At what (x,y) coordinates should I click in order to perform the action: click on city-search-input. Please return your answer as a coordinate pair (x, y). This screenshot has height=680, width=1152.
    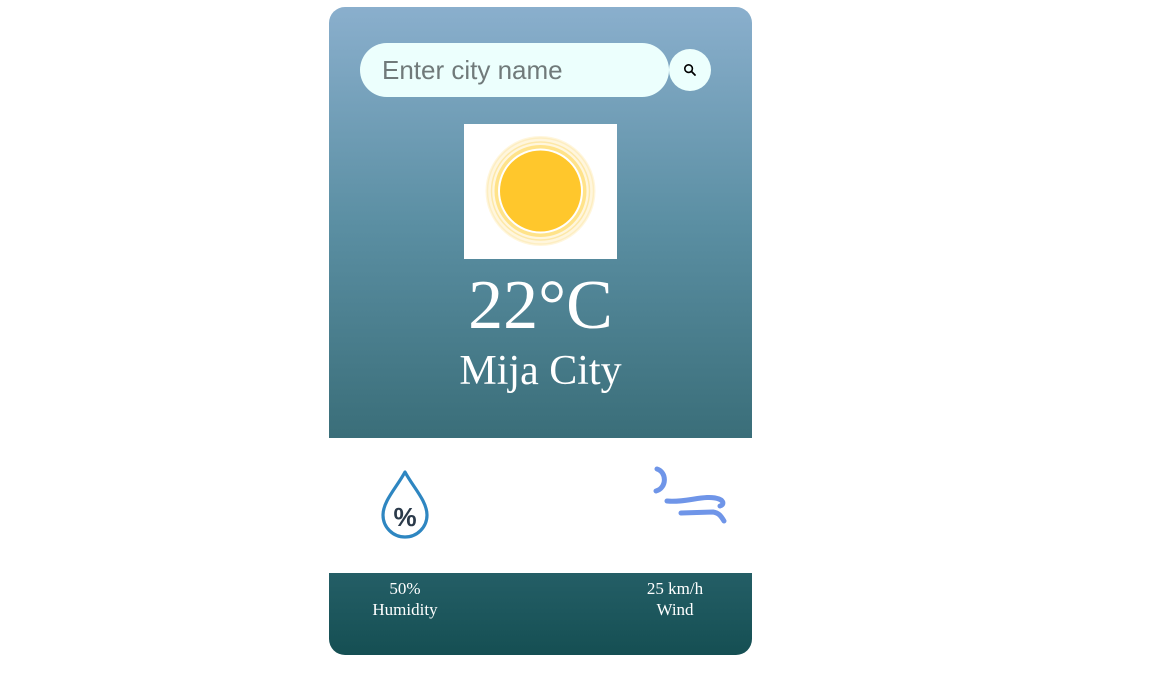
    Looking at the image, I should click on (514, 70).